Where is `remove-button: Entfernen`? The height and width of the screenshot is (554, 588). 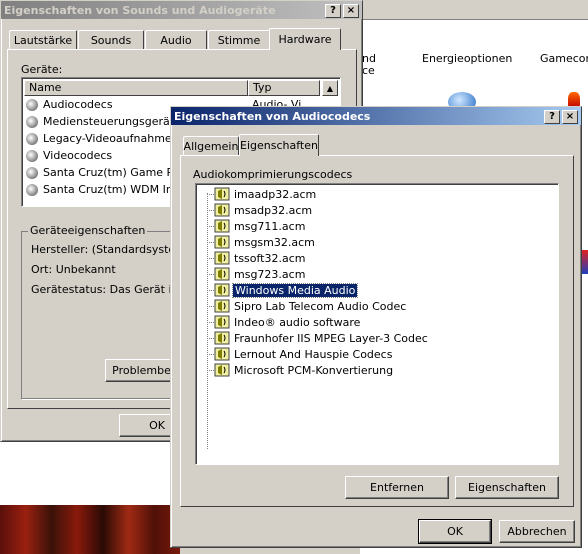 remove-button: Entfernen is located at coordinates (397, 487).